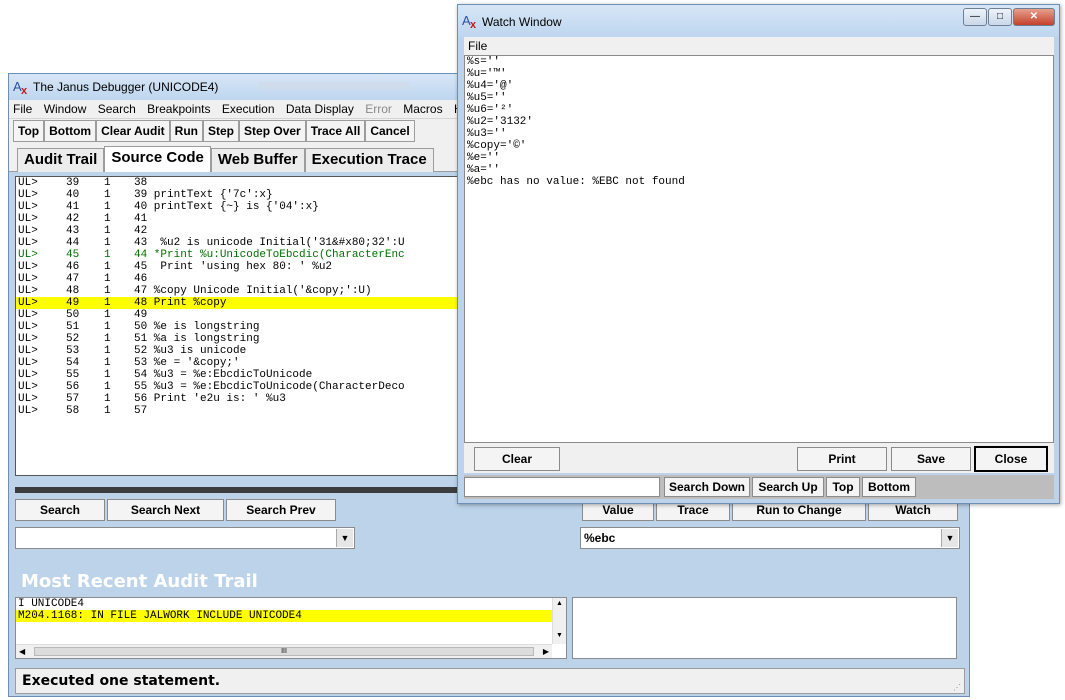 The width and height of the screenshot is (1065, 700). I want to click on code-line-number: 41, so click(73, 207).